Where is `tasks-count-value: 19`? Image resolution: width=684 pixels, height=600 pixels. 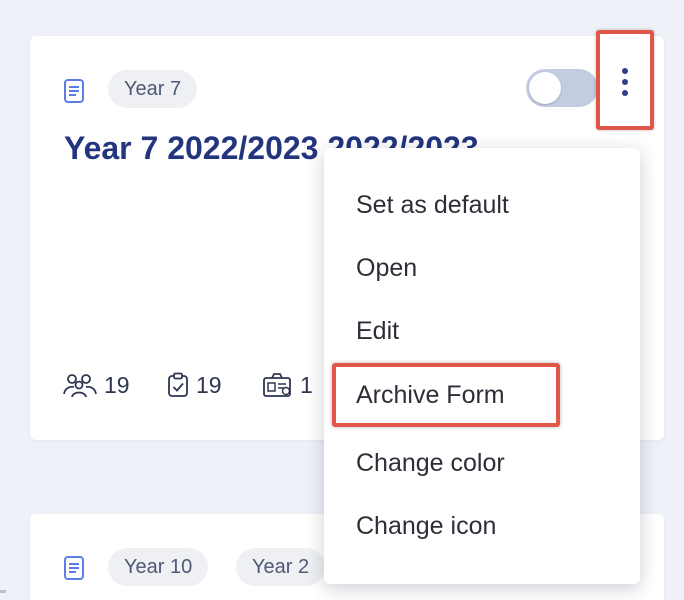
tasks-count-value: 19 is located at coordinates (209, 384).